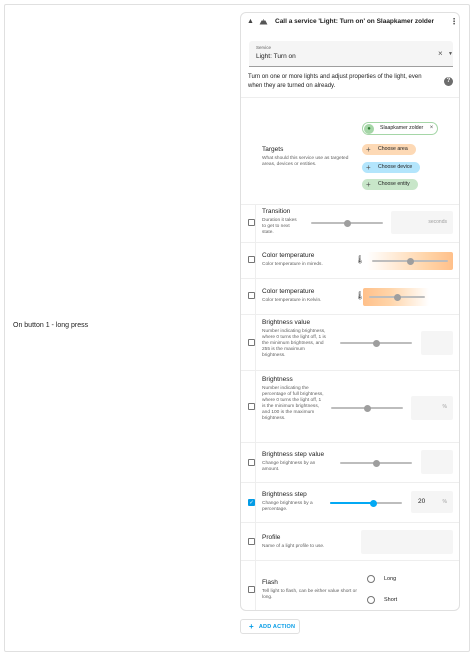  I want to click on brightness-step-value-slider, so click(376, 463).